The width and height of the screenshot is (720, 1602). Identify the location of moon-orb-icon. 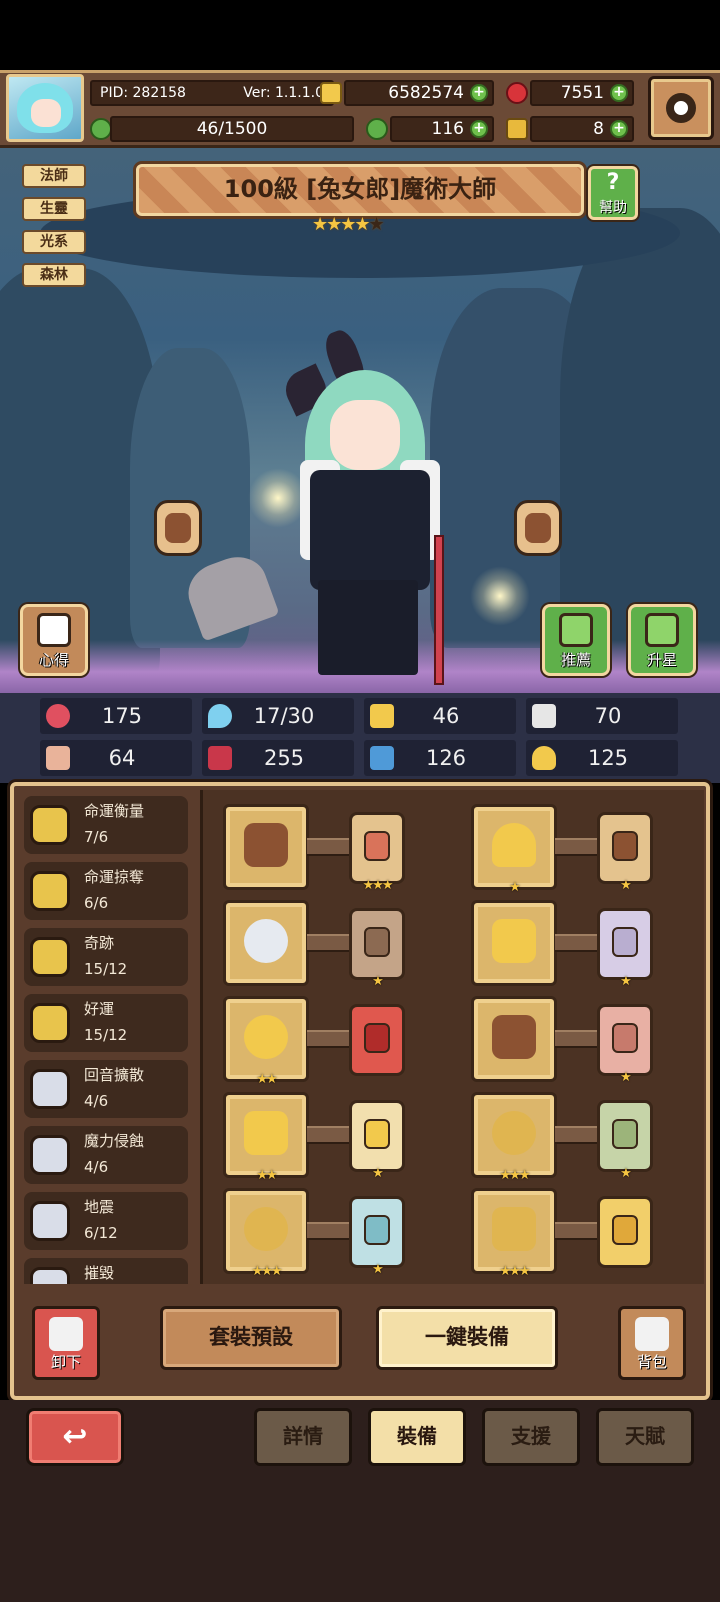
(266, 941).